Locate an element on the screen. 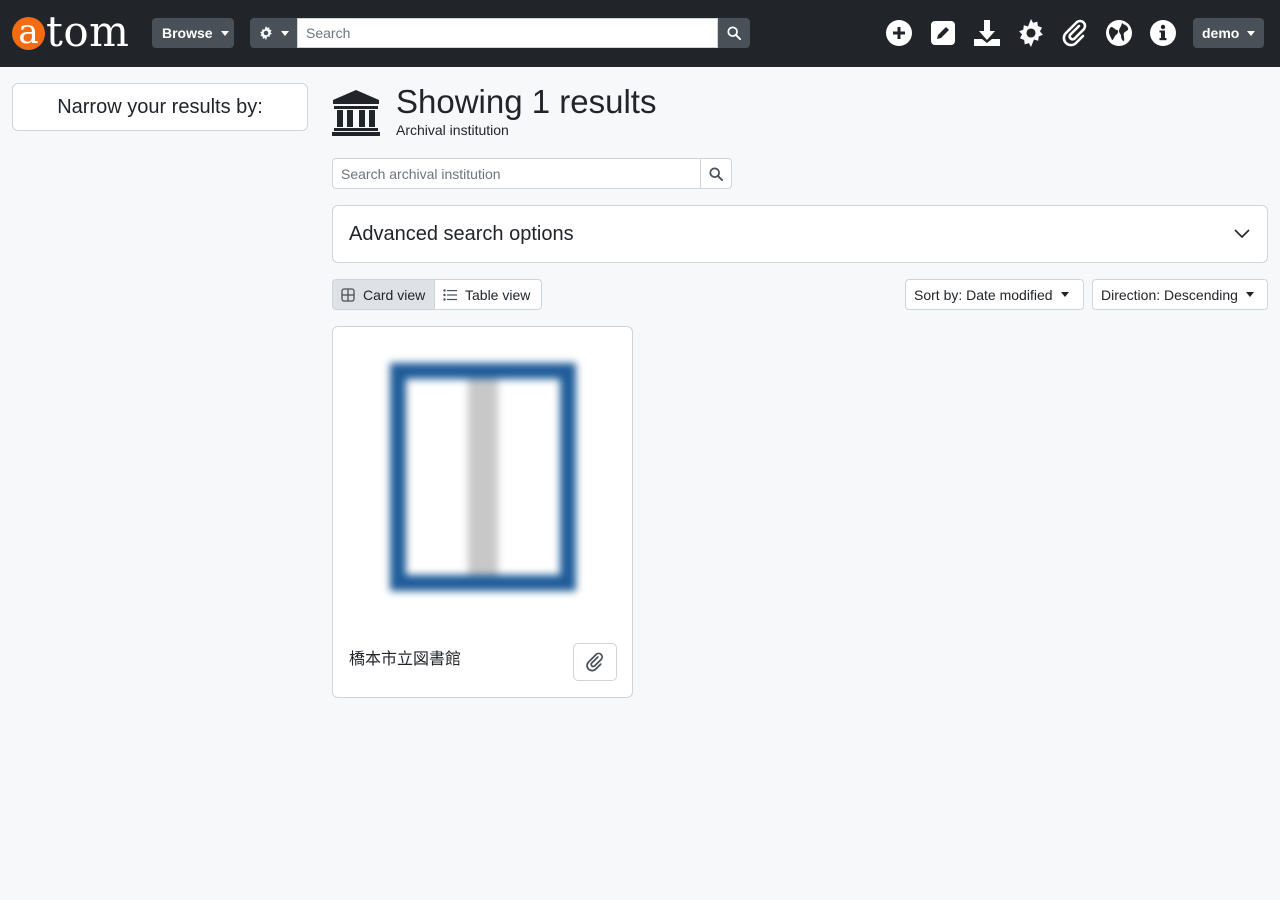 The width and height of the screenshot is (1280, 900). institution-thumbnail is located at coordinates (483, 477).